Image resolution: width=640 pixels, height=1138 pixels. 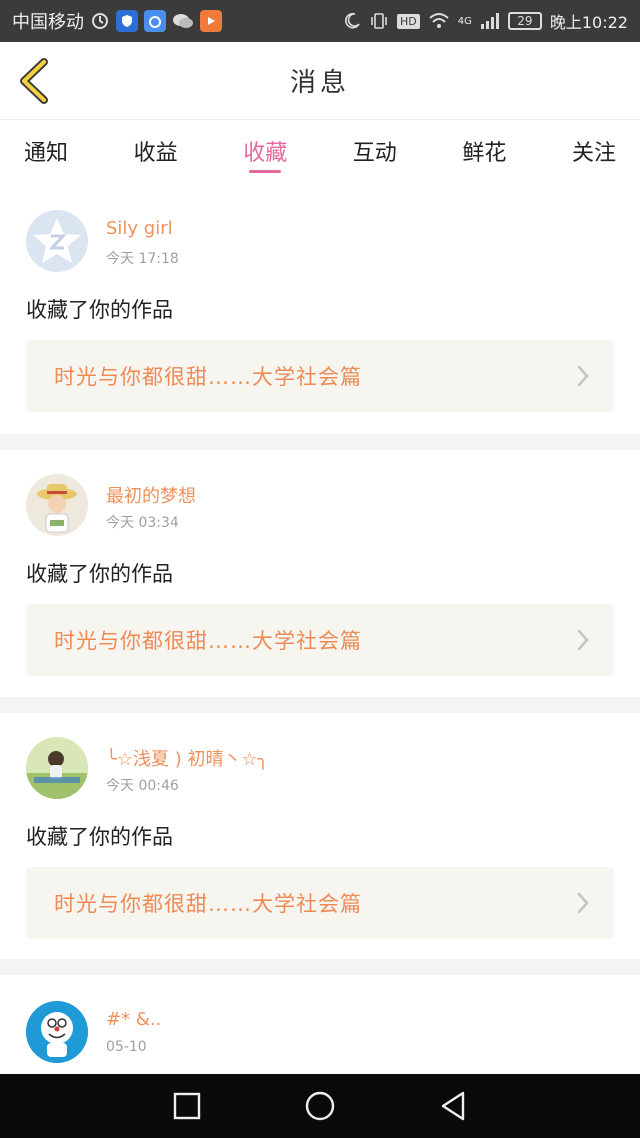 I want to click on home-button, so click(x=320, y=1106).